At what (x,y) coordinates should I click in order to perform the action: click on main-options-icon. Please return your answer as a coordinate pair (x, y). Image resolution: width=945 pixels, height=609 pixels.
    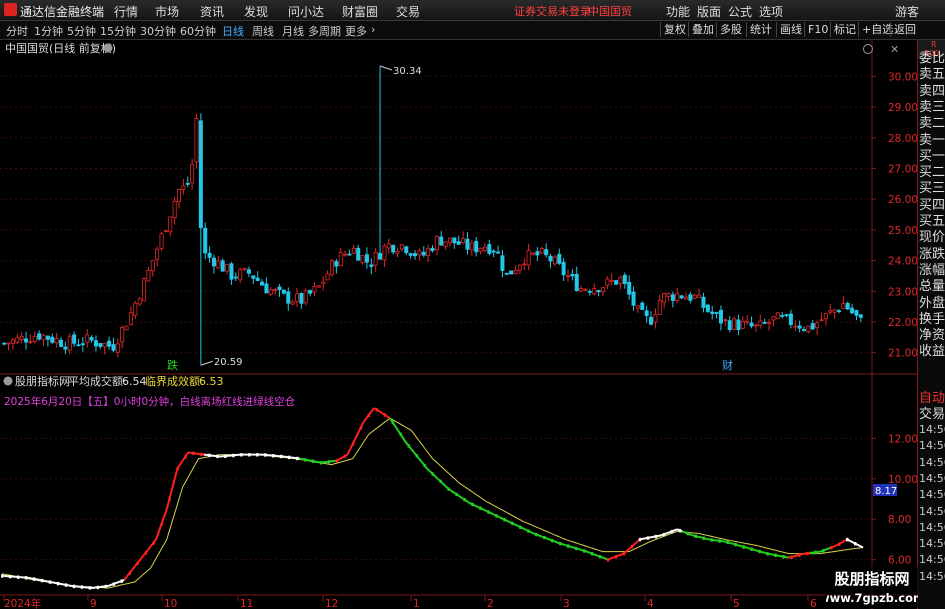
    Looking at the image, I should click on (868, 49).